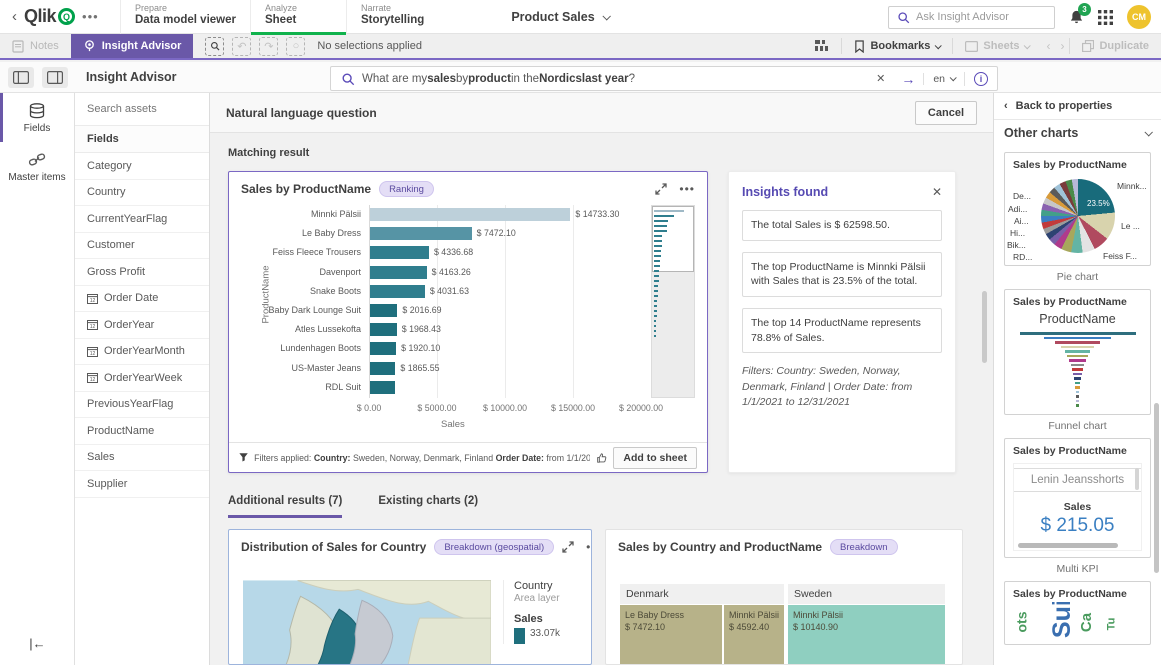 The image size is (1161, 665). I want to click on field-item: 12 OrderYear, so click(142, 325).